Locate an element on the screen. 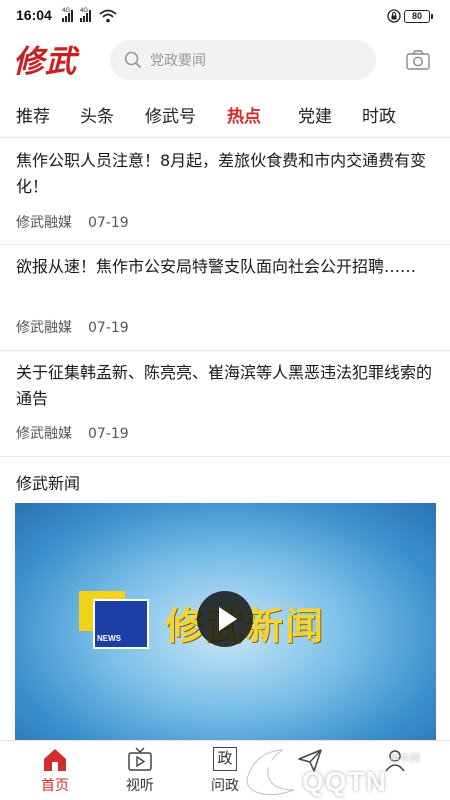 Image resolution: width=450 pixels, height=800 pixels. watermark: 腾牛网 QQTN is located at coordinates (345, 772).